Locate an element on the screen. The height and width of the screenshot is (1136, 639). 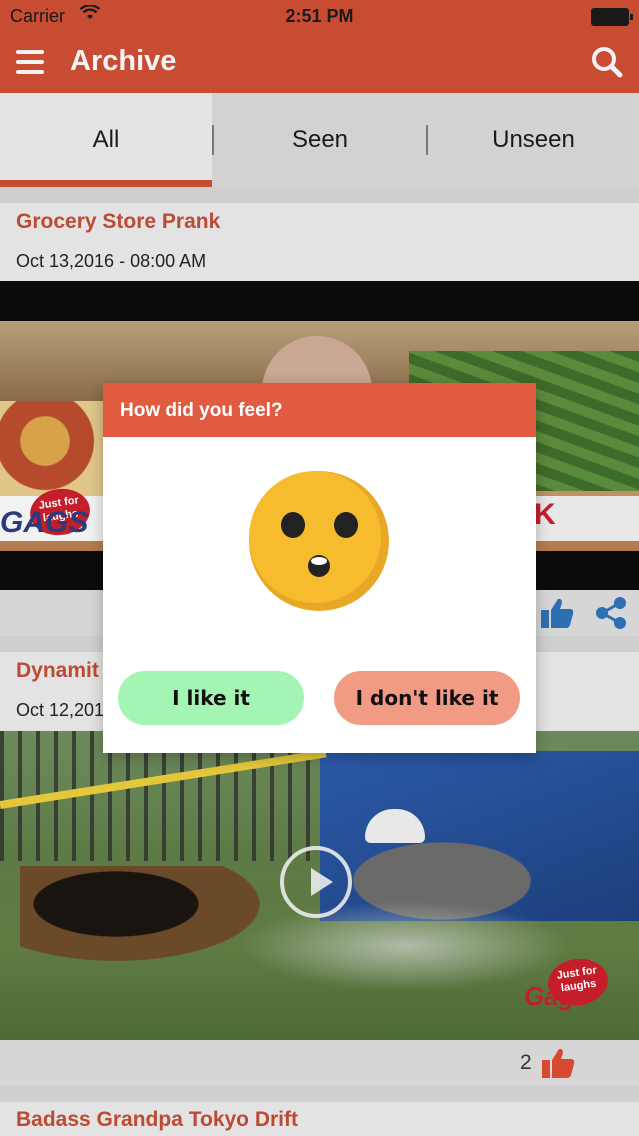
dialog-header: How did you feel? is located at coordinates (319, 410).